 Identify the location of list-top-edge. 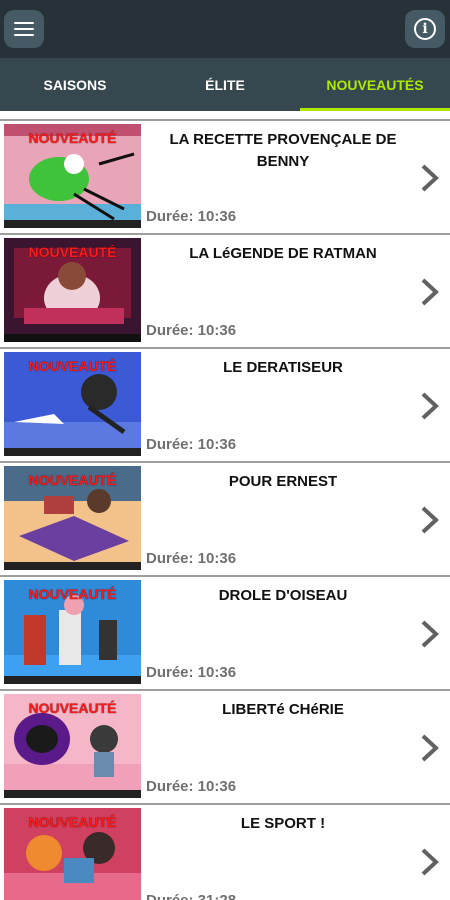
(225, 116).